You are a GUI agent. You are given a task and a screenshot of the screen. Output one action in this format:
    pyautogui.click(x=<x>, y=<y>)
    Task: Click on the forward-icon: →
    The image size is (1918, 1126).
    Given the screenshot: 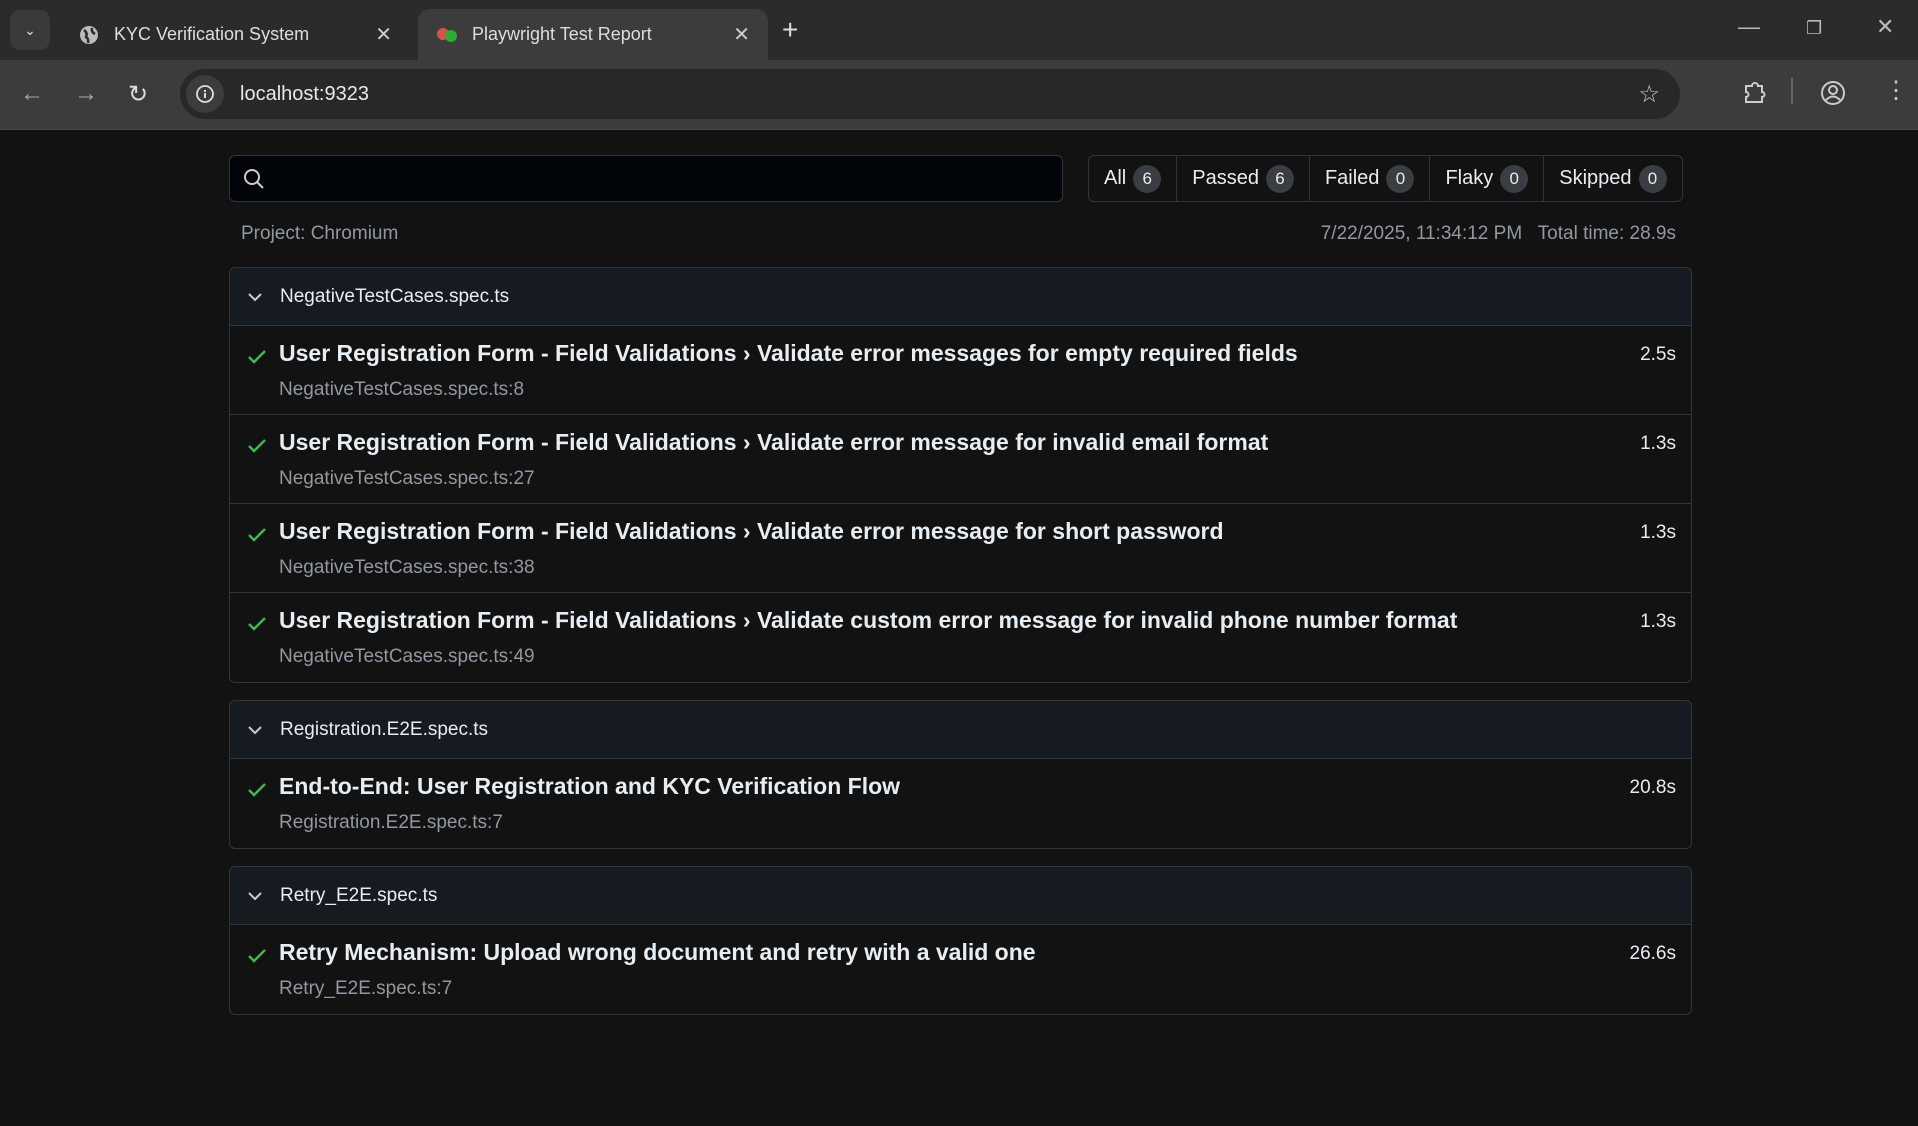 What is the action you would take?
    pyautogui.click(x=86, y=94)
    